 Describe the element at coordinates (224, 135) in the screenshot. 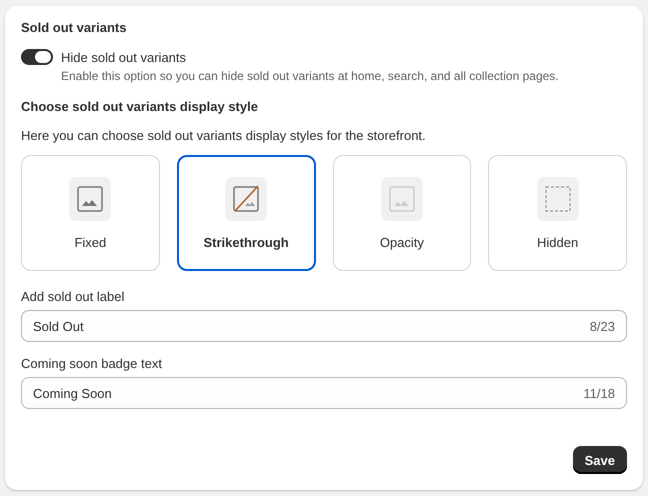

I see `description-text: Here you can choose sold out variants display styles for the storefront.` at that location.